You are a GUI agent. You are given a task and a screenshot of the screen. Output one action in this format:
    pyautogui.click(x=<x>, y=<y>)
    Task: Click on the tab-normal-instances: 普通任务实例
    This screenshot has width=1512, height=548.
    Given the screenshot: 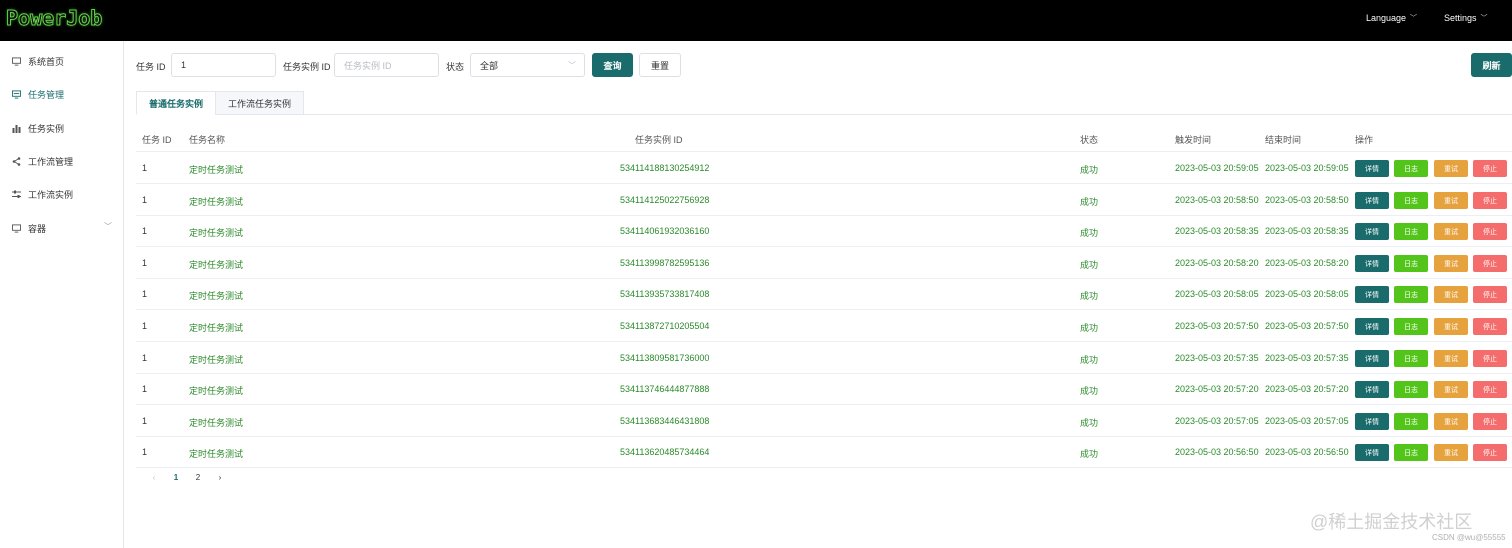 What is the action you would take?
    pyautogui.click(x=176, y=103)
    